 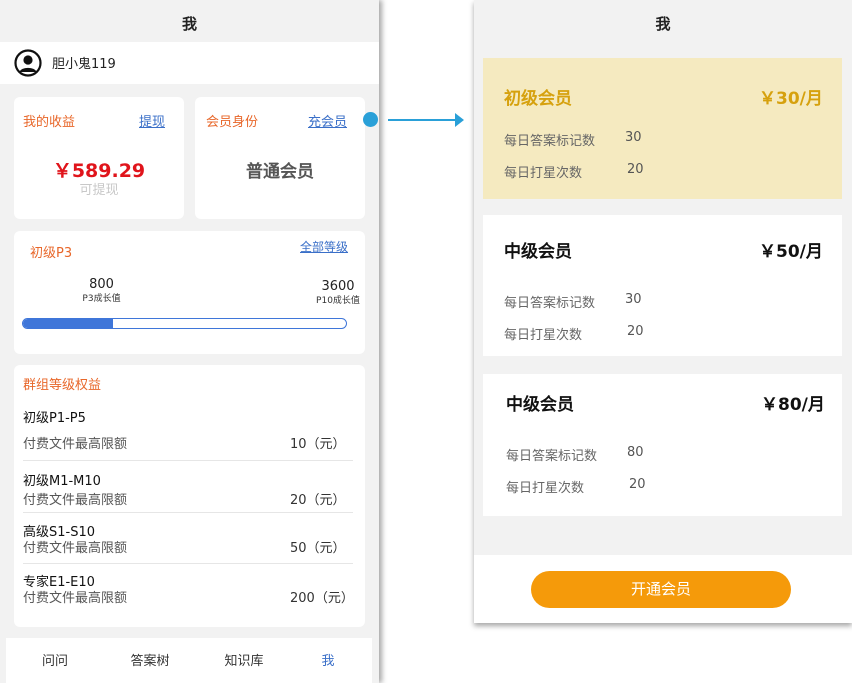 What do you see at coordinates (791, 252) in the screenshot?
I see `plan-price: ￥50/月` at bounding box center [791, 252].